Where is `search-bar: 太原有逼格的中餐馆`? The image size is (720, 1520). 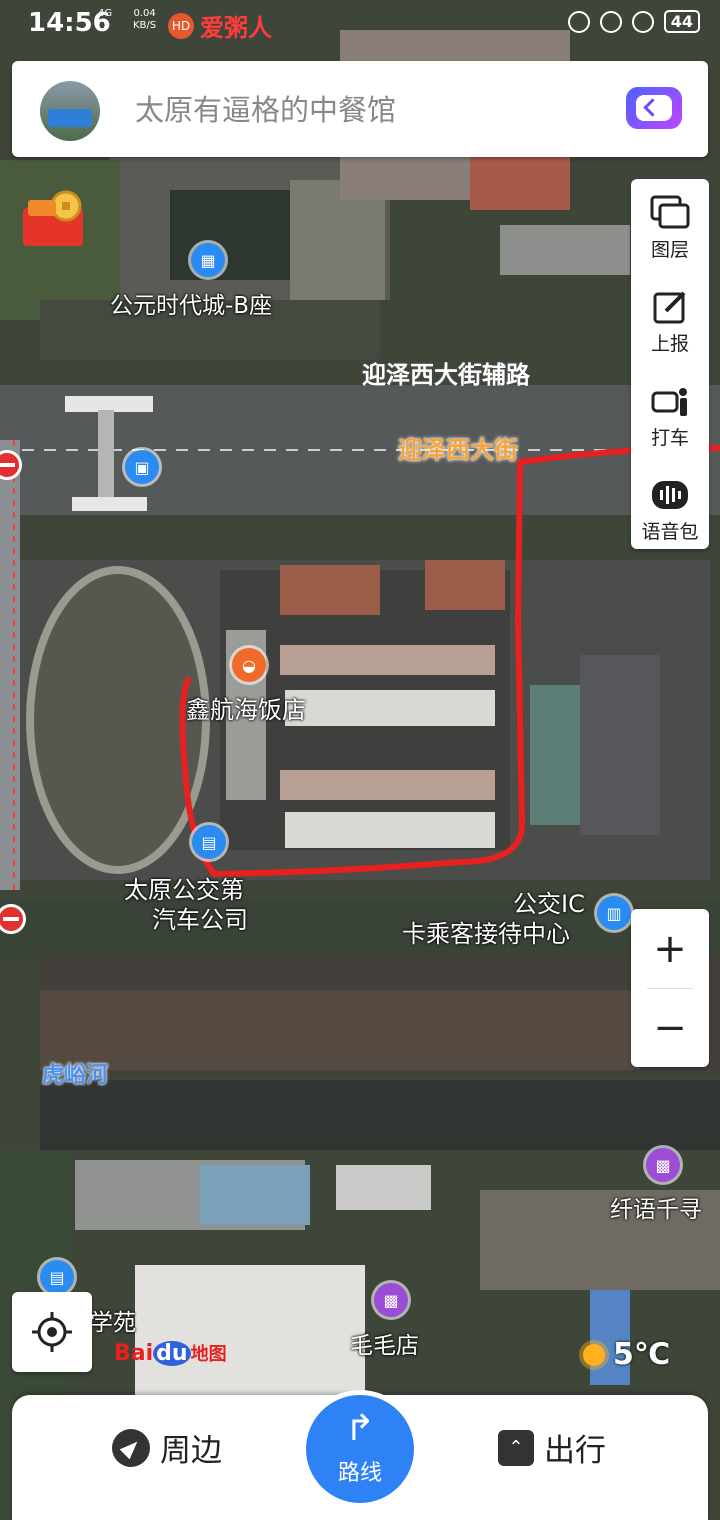
search-bar: 太原有逼格的中餐馆 is located at coordinates (360, 109).